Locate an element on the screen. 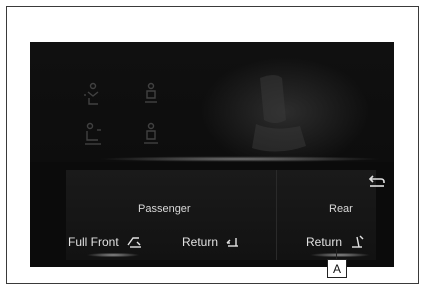 The width and height of the screenshot is (426, 290). return-passenger-button: Return is located at coordinates (212, 242).